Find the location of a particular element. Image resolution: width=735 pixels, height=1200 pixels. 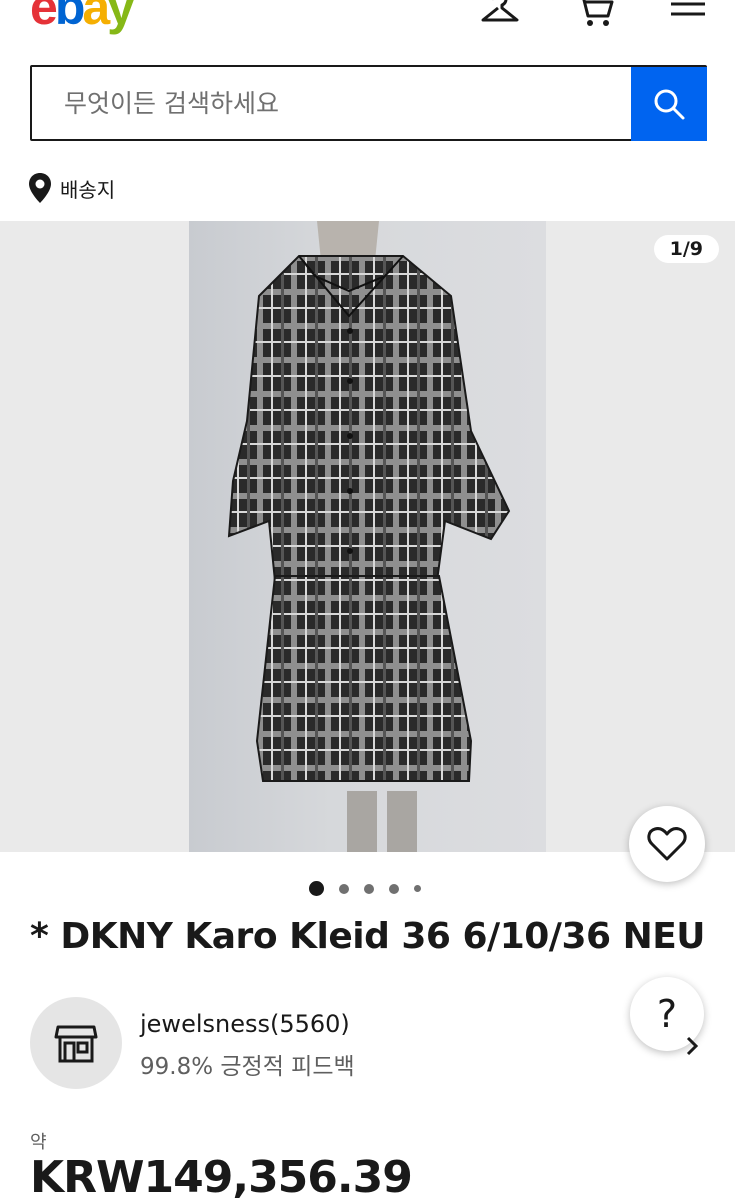

hanger-icon is located at coordinates (500, 14).